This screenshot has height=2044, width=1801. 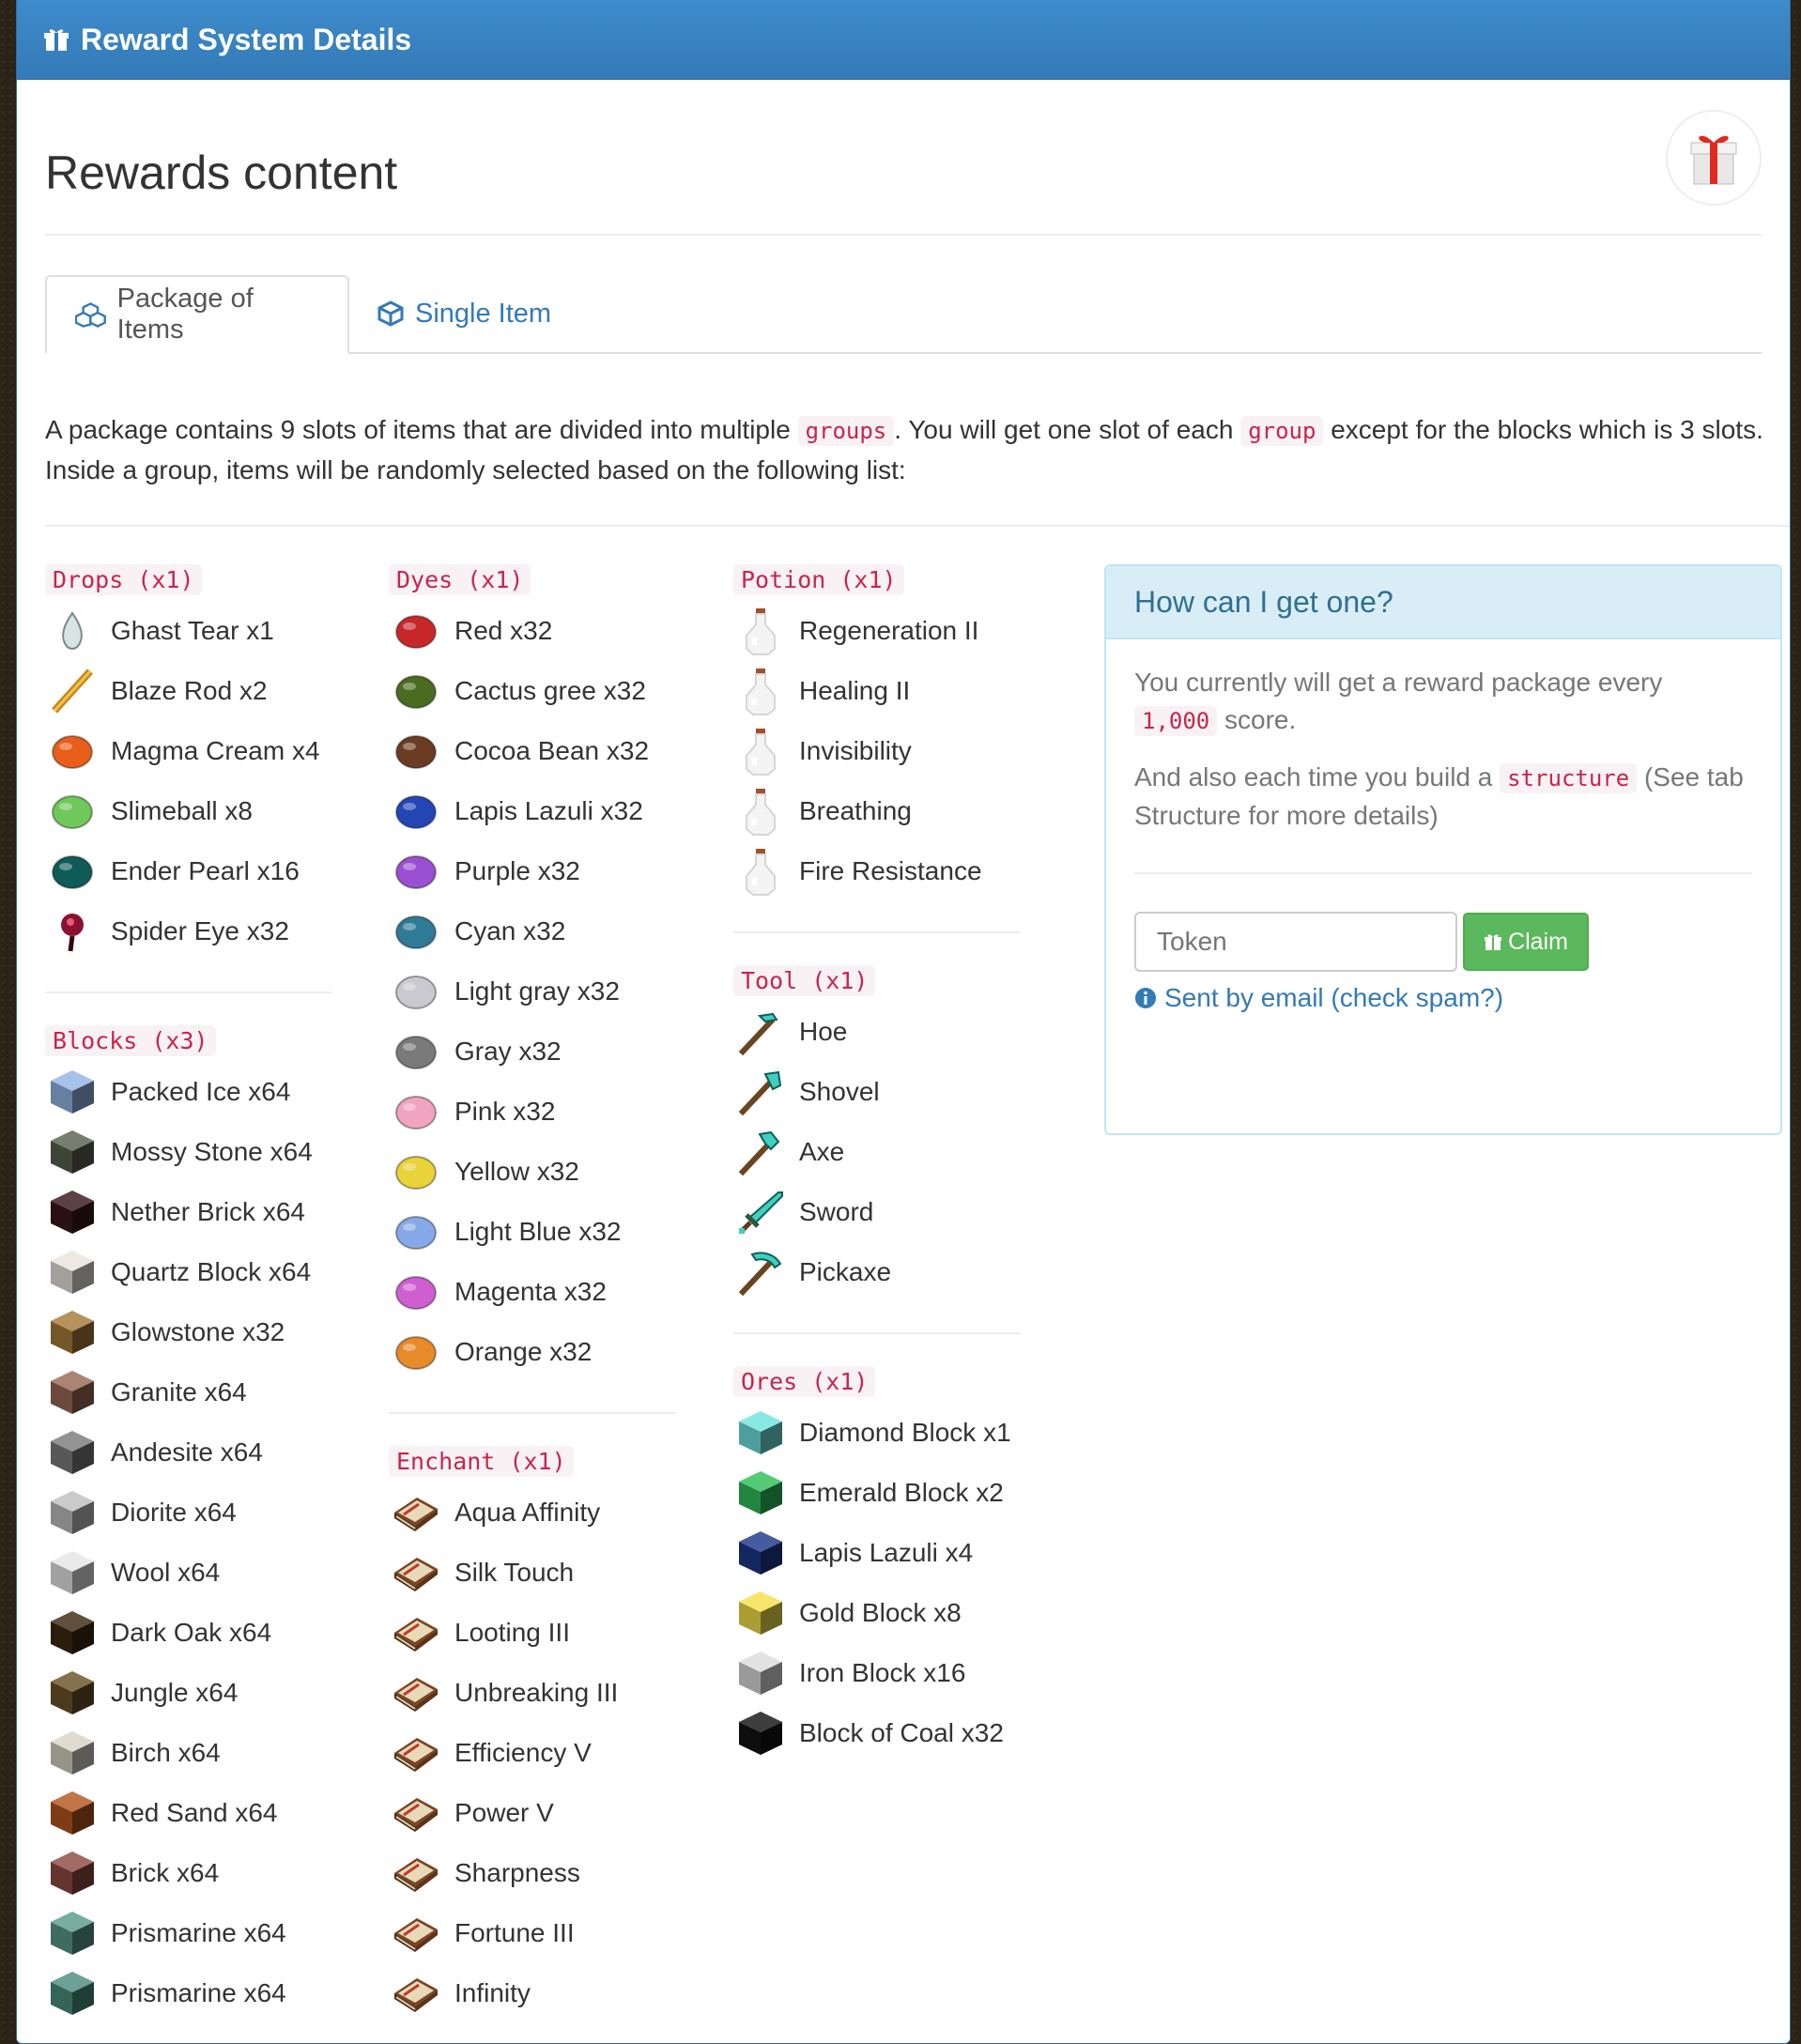 What do you see at coordinates (760, 811) in the screenshot?
I see `potion-bottle-icon` at bounding box center [760, 811].